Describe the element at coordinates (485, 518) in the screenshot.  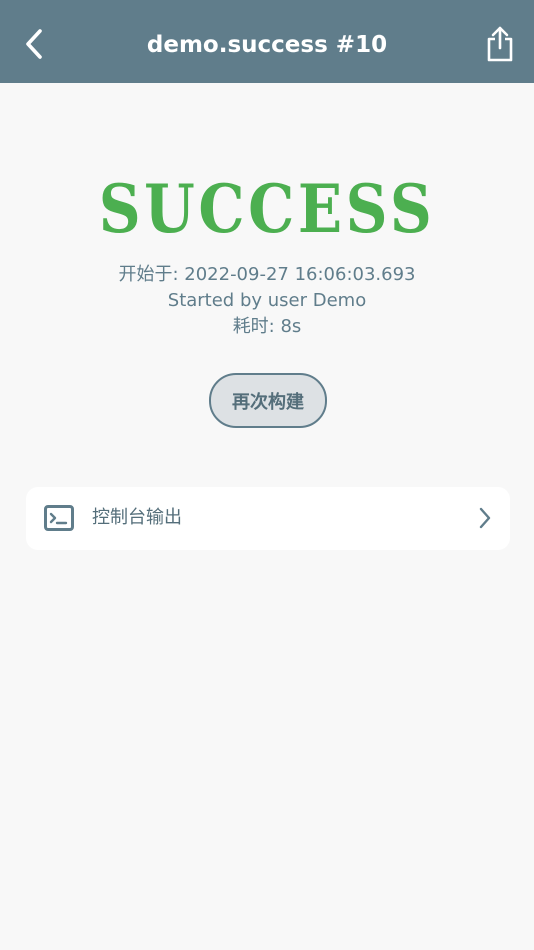
I see `chevron-right-icon` at that location.